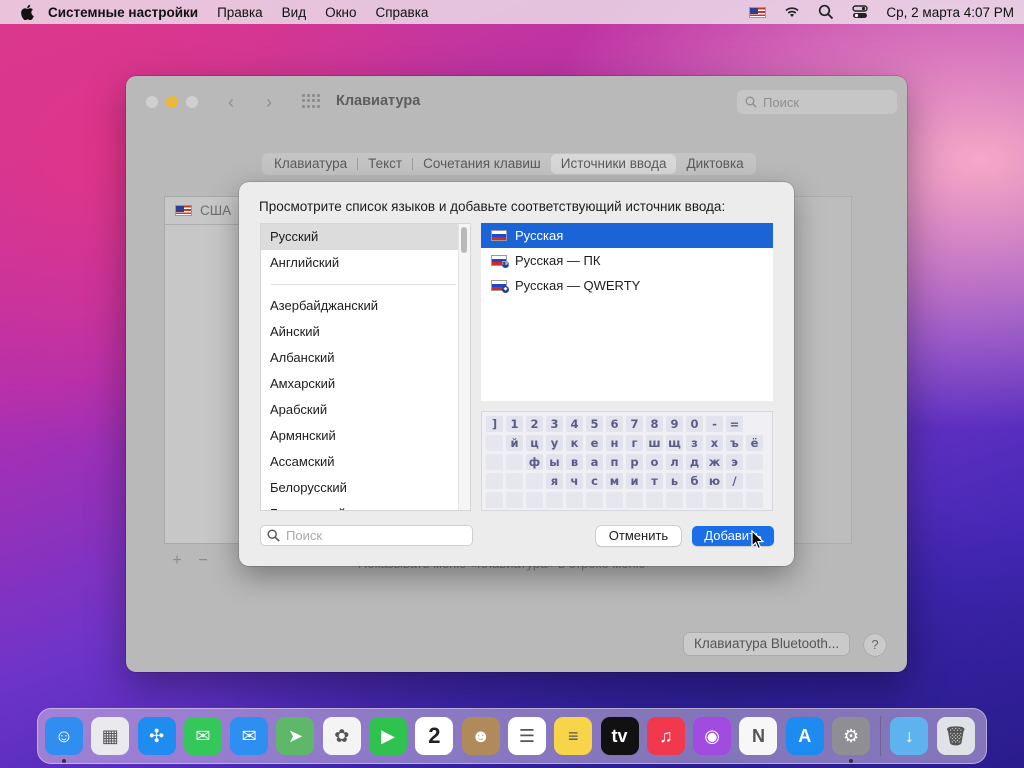 This screenshot has height=768, width=1024. I want to click on dock-maps-icon: ➤, so click(295, 736).